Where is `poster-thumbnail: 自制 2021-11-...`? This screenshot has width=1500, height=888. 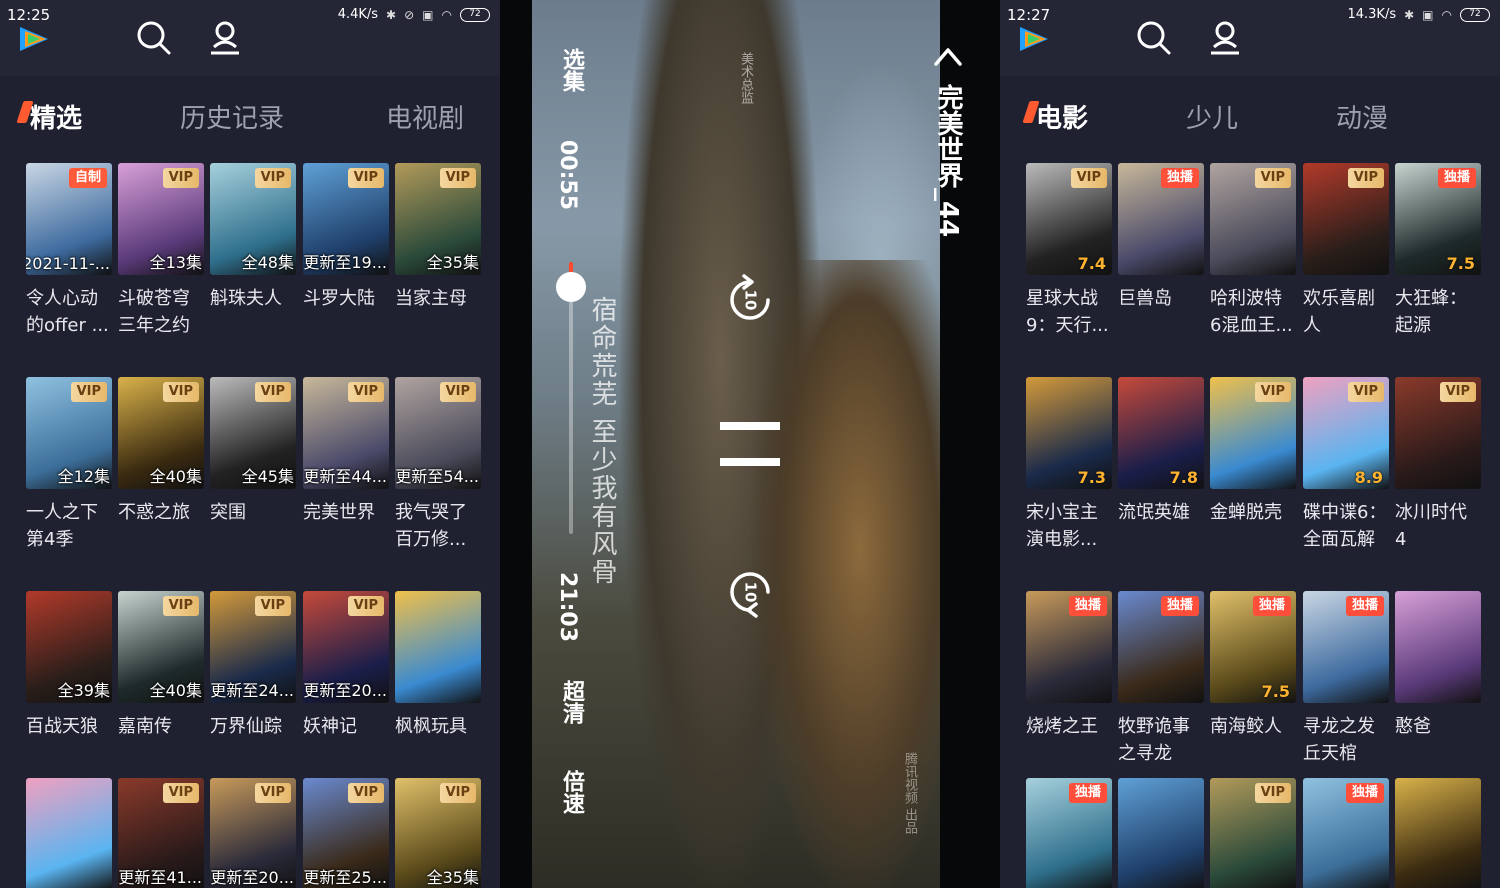 poster-thumbnail: 自制 2021-11-... is located at coordinates (69, 219).